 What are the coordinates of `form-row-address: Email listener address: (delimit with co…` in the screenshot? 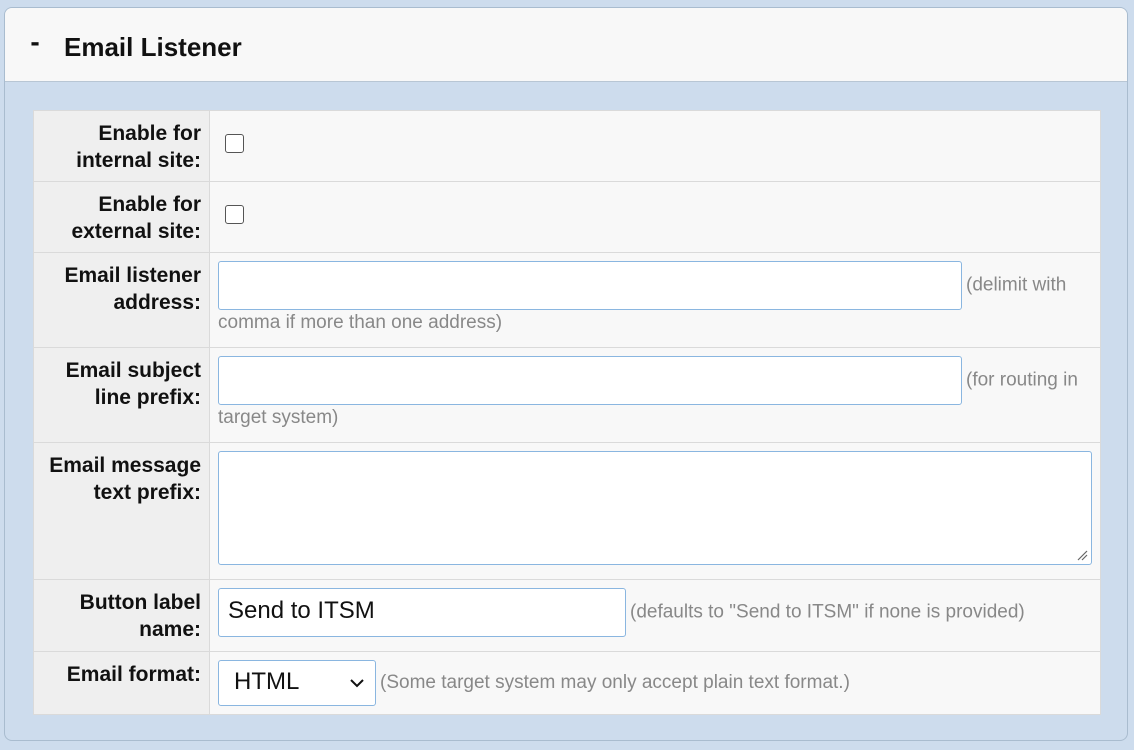 It's located at (567, 300).